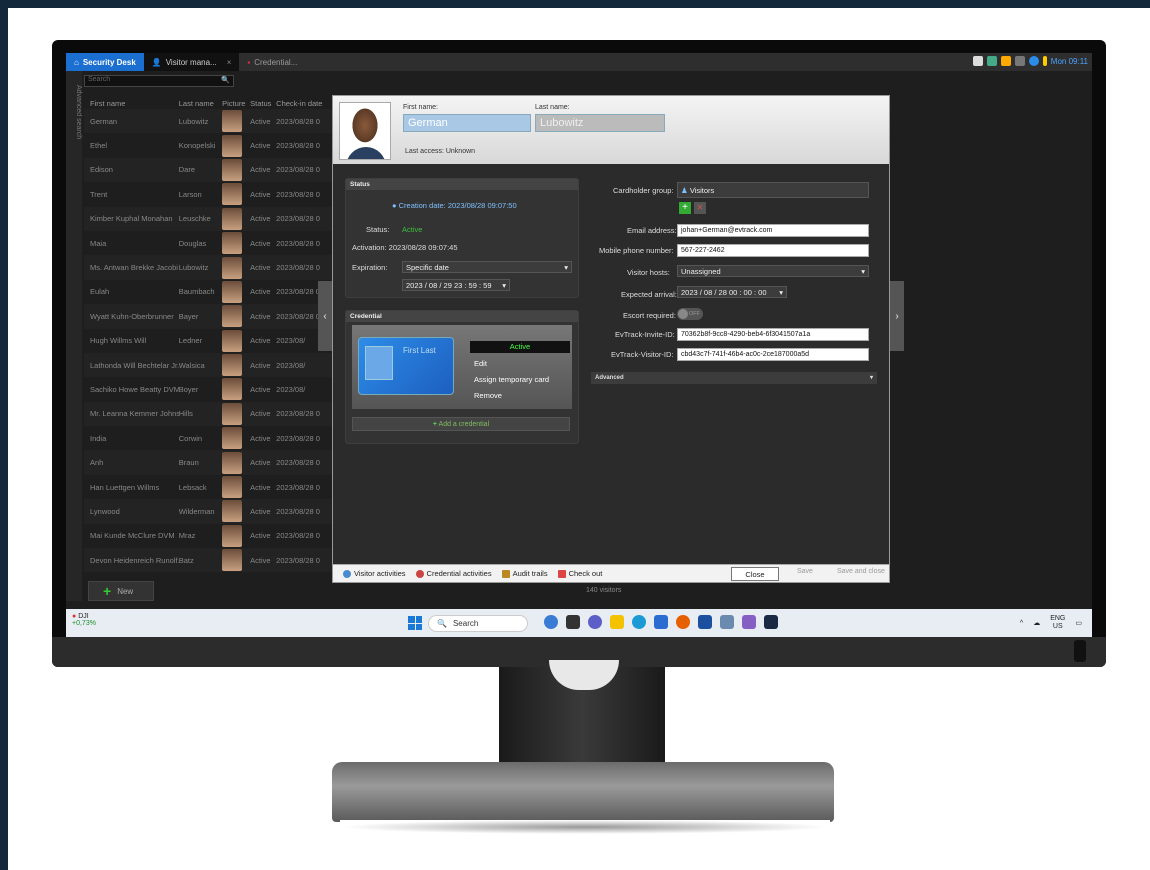 Image resolution: width=1150 pixels, height=870 pixels. I want to click on visitor-activities-button: Visitor activities, so click(374, 573).